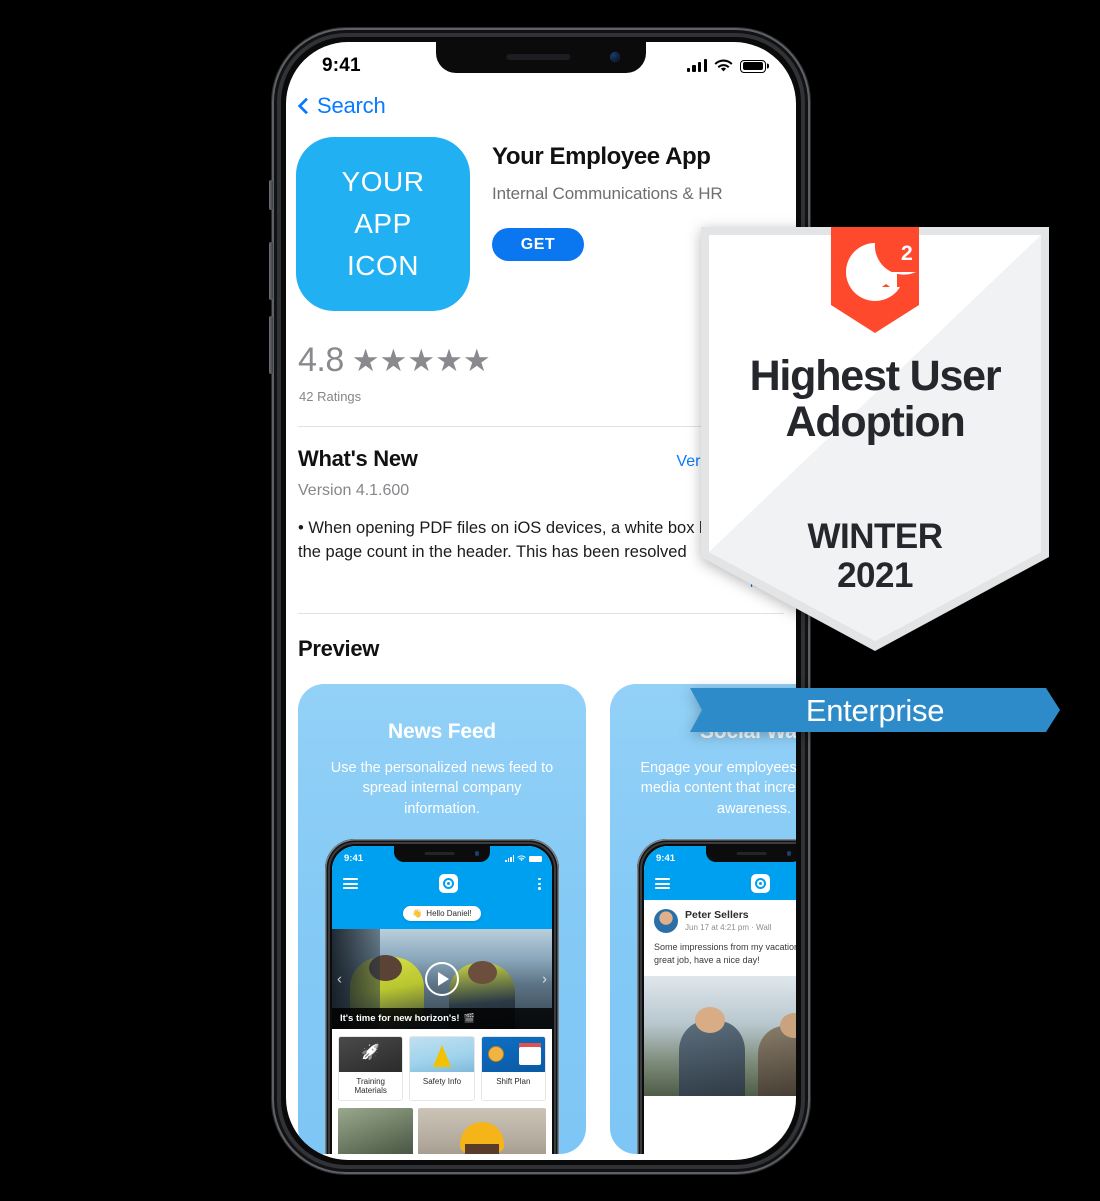 The height and width of the screenshot is (1201, 1100). I want to click on post-header: Peter Sellers Jun 17 at 4:21 pm · Wall, so click(720, 916).